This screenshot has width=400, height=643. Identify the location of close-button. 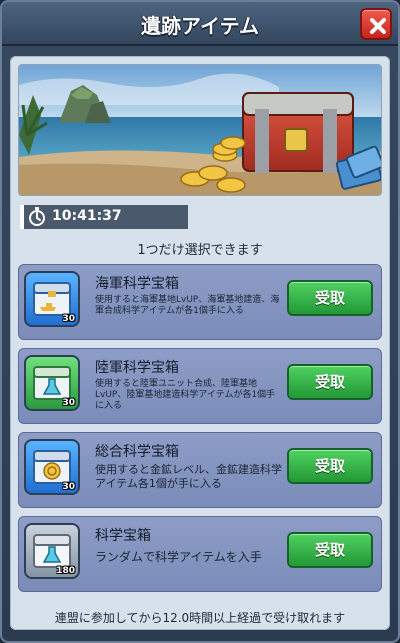
(376, 24).